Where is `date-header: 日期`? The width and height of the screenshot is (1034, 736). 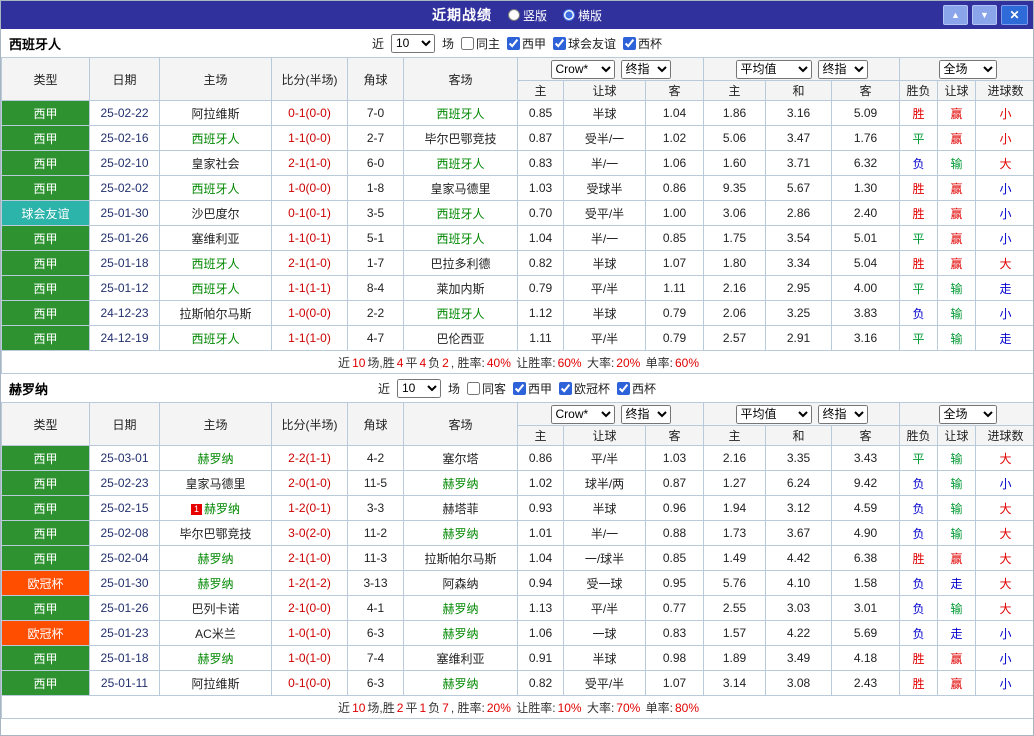 date-header: 日期 is located at coordinates (124, 424).